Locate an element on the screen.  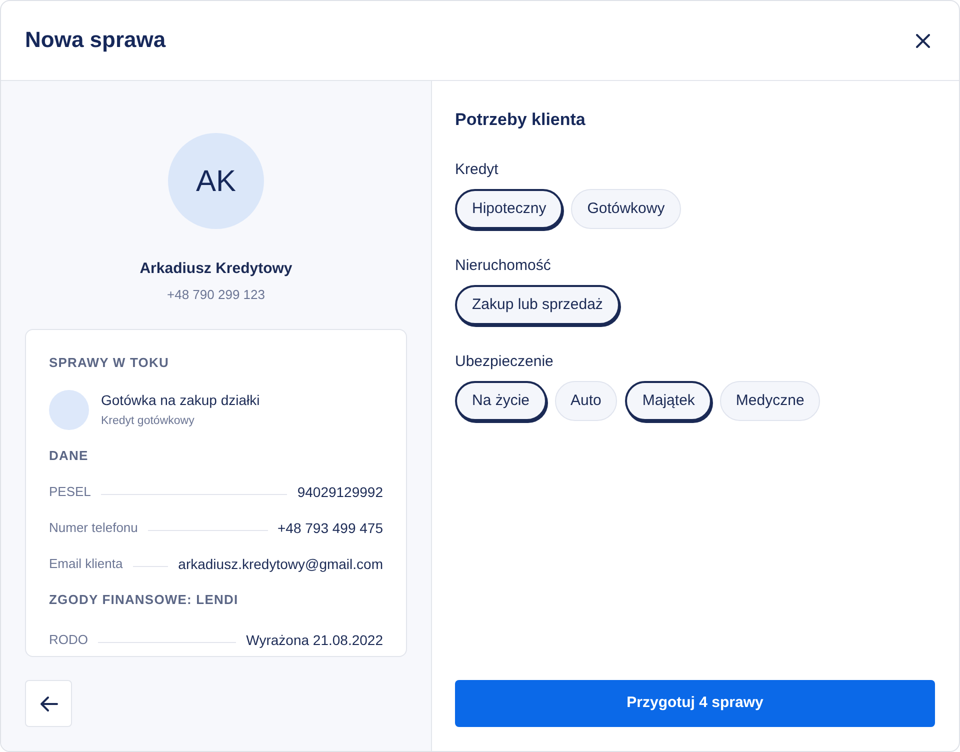
option-chip: Gotówkowy is located at coordinates (626, 209).